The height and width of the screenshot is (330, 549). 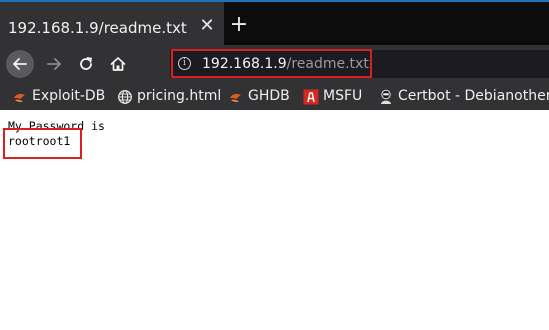 I want to click on home-icon, so click(x=118, y=64).